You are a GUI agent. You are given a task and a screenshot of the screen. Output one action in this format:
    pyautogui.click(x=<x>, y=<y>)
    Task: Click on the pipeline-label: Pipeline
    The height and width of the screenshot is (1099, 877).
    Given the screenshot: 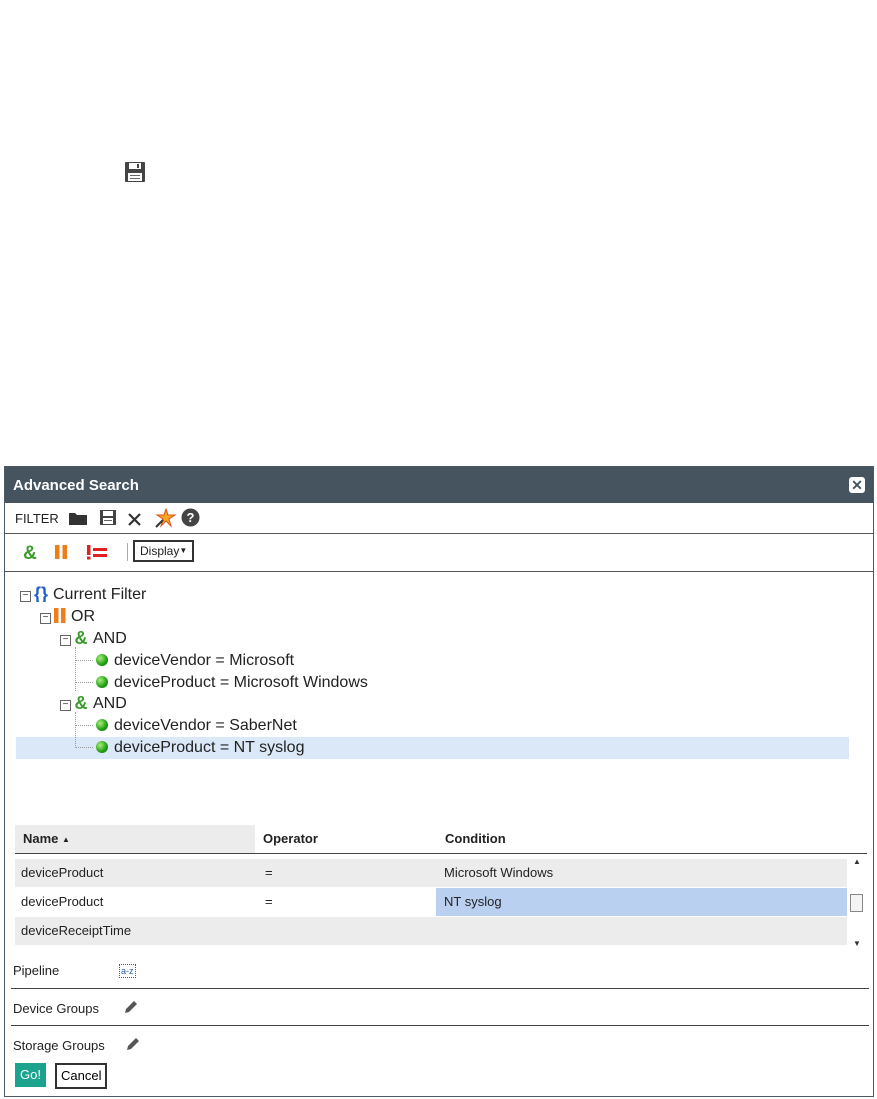 What is the action you would take?
    pyautogui.click(x=36, y=970)
    